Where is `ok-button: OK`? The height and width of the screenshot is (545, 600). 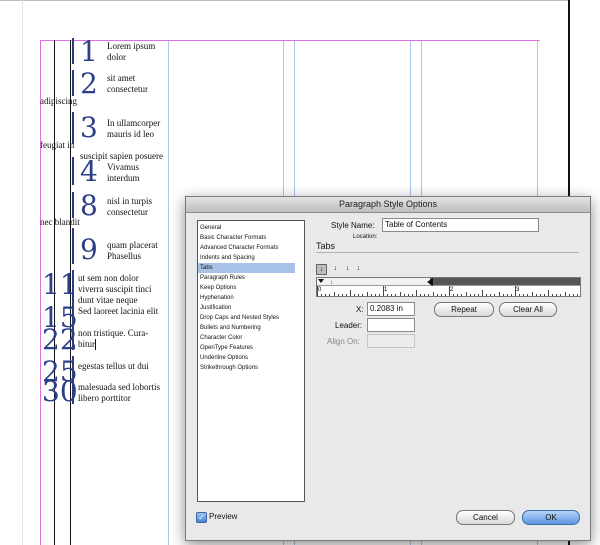
ok-button: OK is located at coordinates (551, 517).